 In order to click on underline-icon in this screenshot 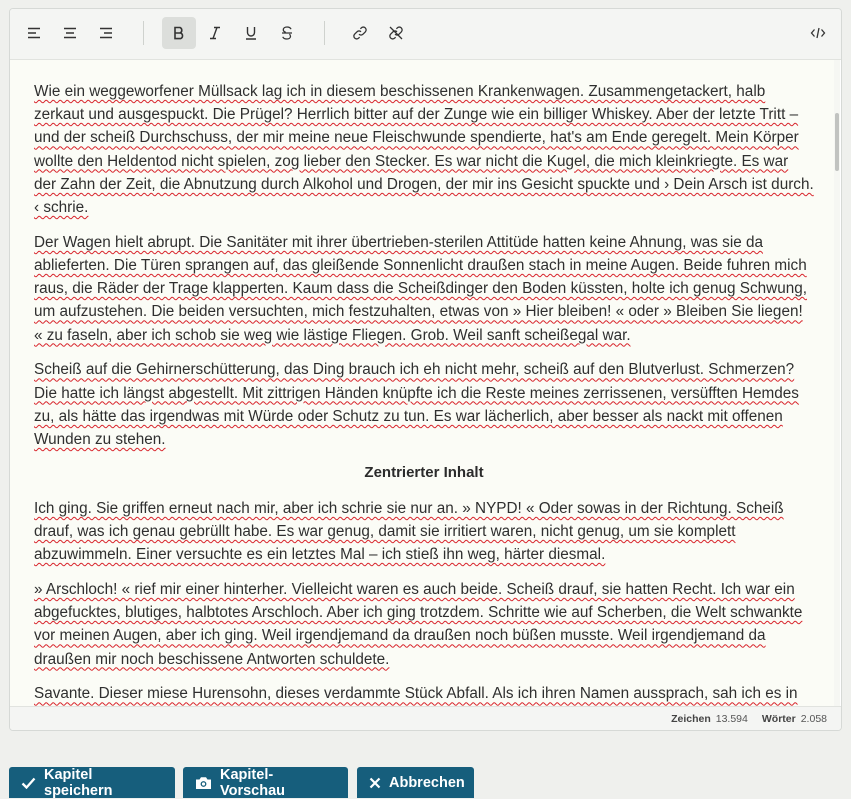, I will do `click(251, 33)`.